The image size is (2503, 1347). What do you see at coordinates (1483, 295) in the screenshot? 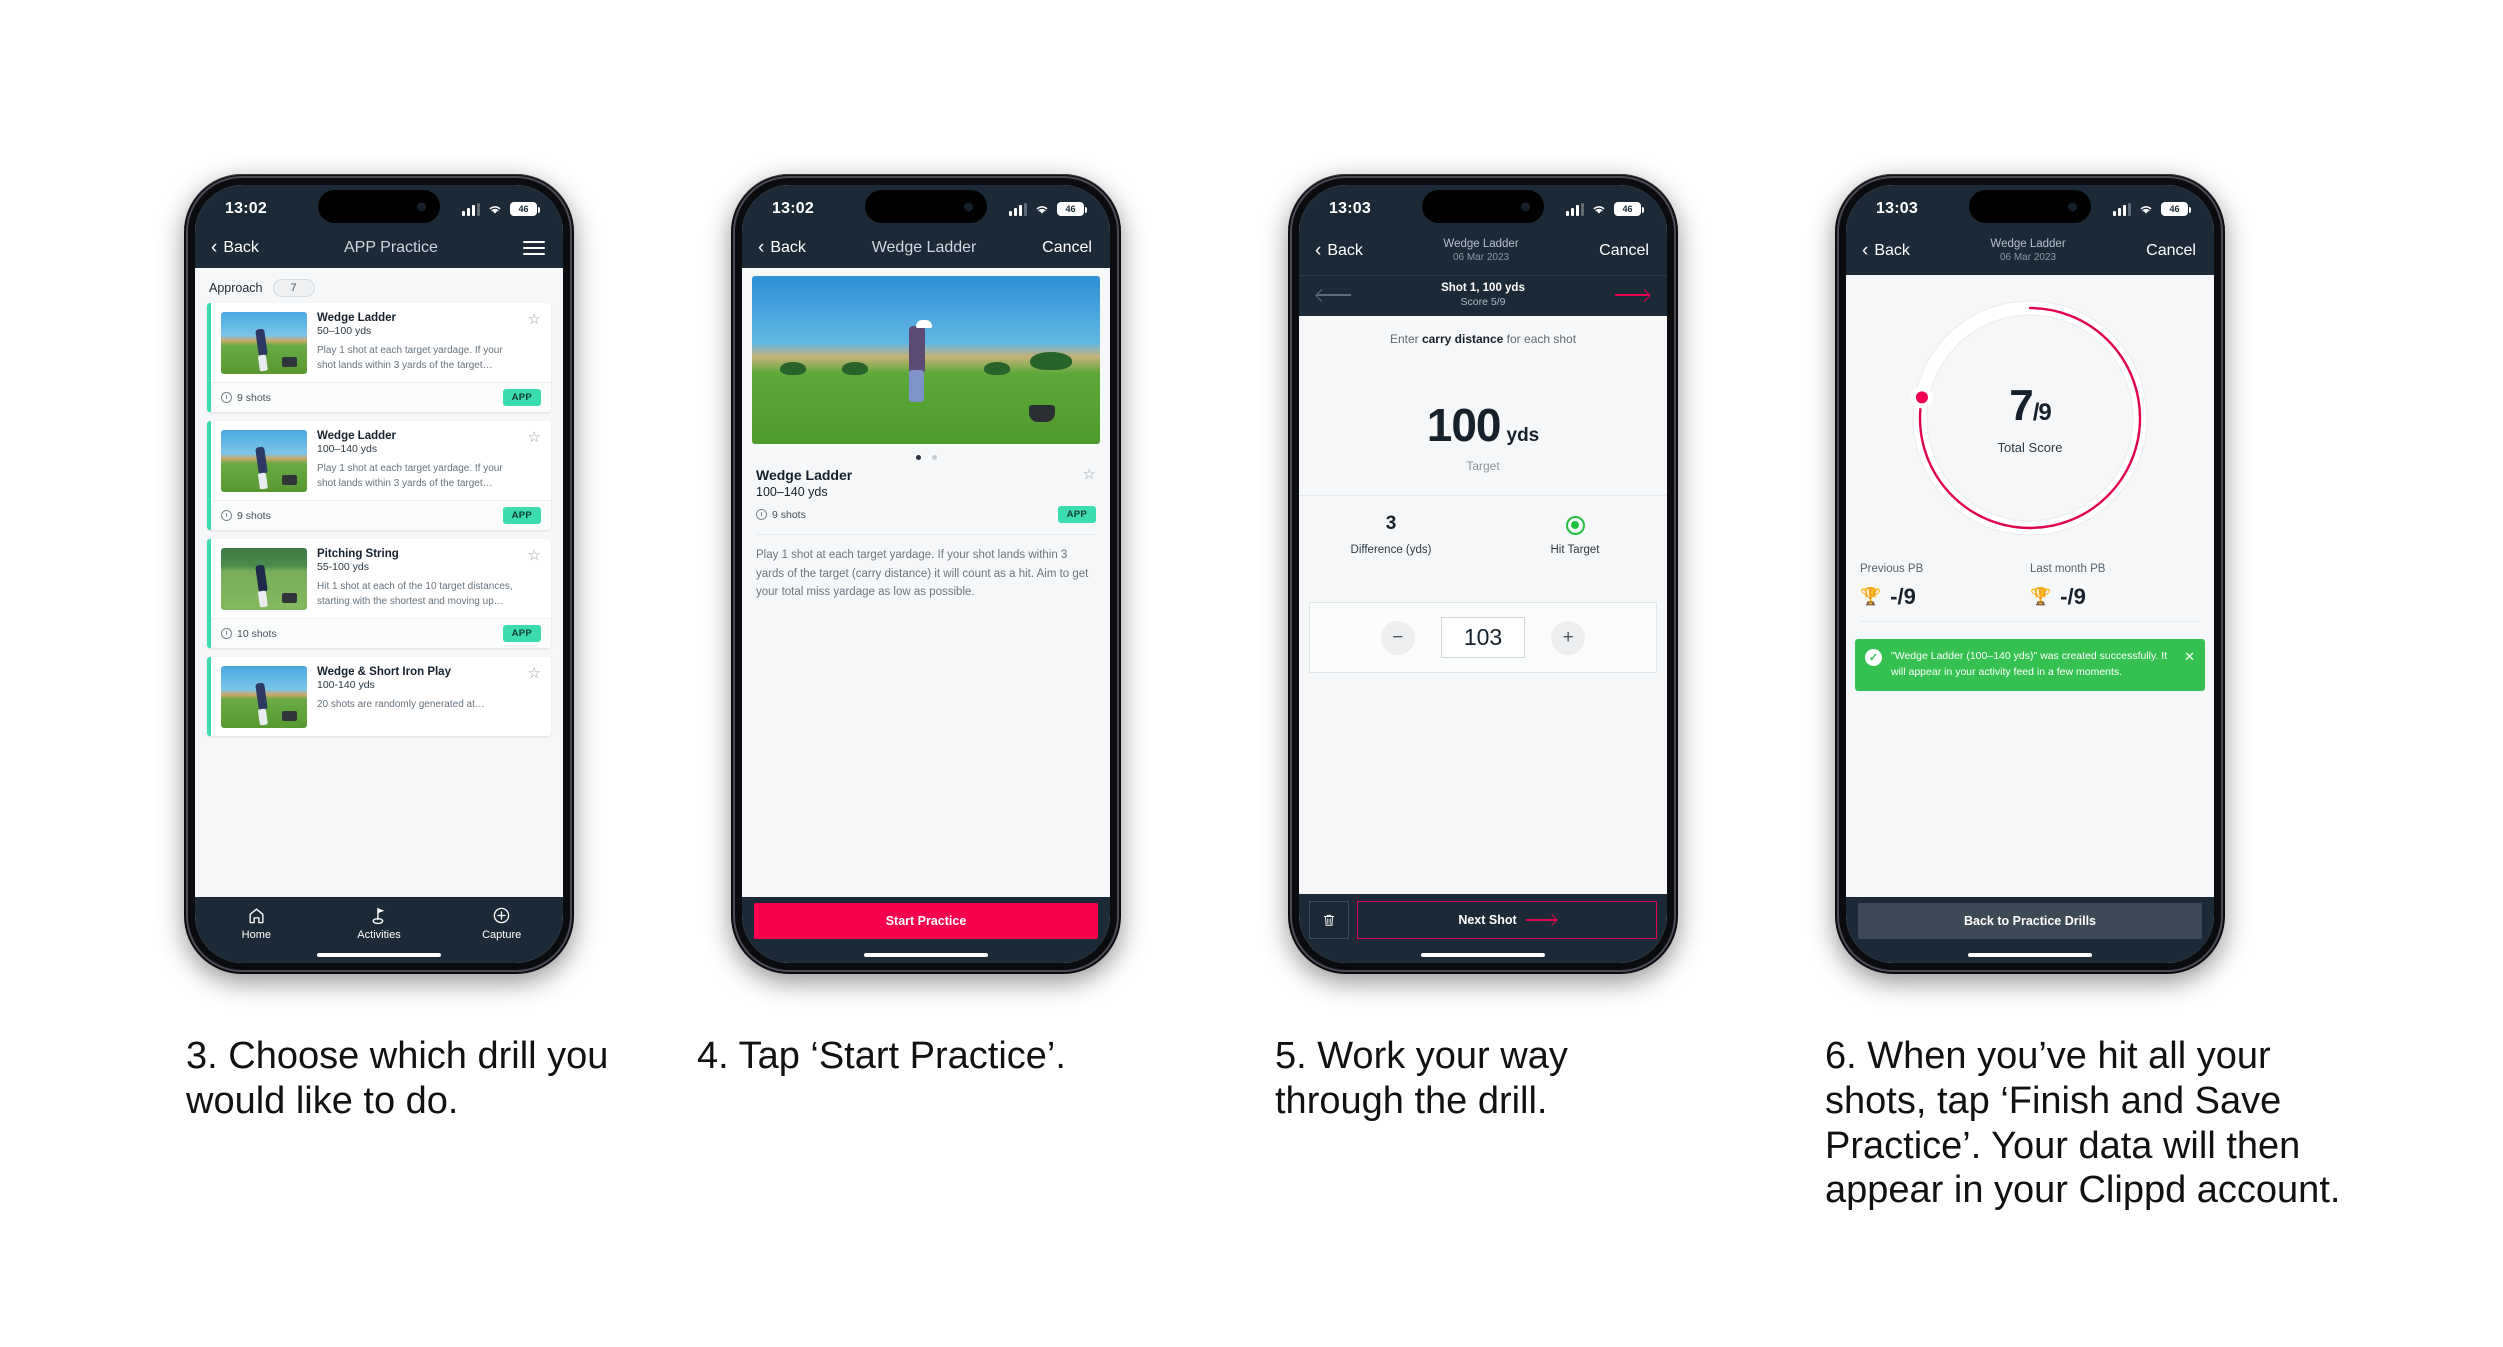
I see `shot-info: Shot 1, 100 yds Score 5/9` at bounding box center [1483, 295].